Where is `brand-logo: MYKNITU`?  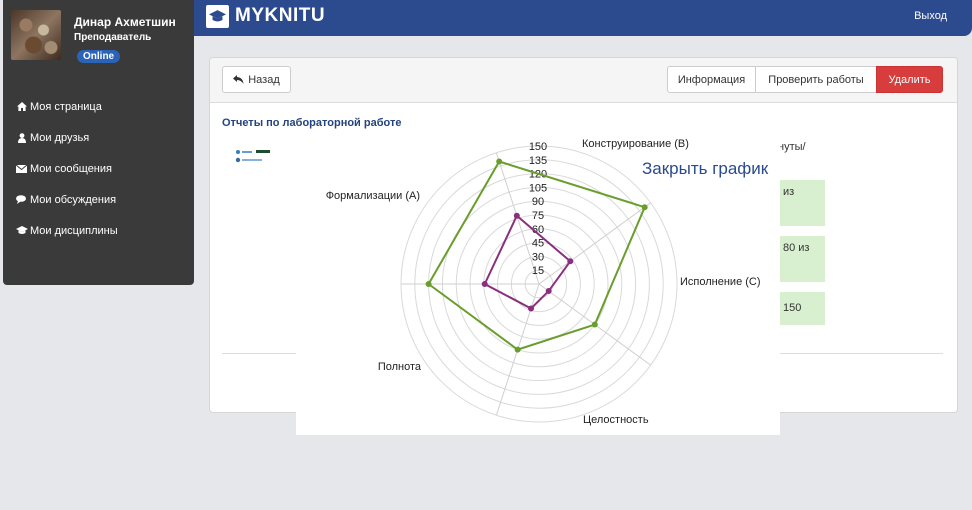 brand-logo: MYKNITU is located at coordinates (280, 16).